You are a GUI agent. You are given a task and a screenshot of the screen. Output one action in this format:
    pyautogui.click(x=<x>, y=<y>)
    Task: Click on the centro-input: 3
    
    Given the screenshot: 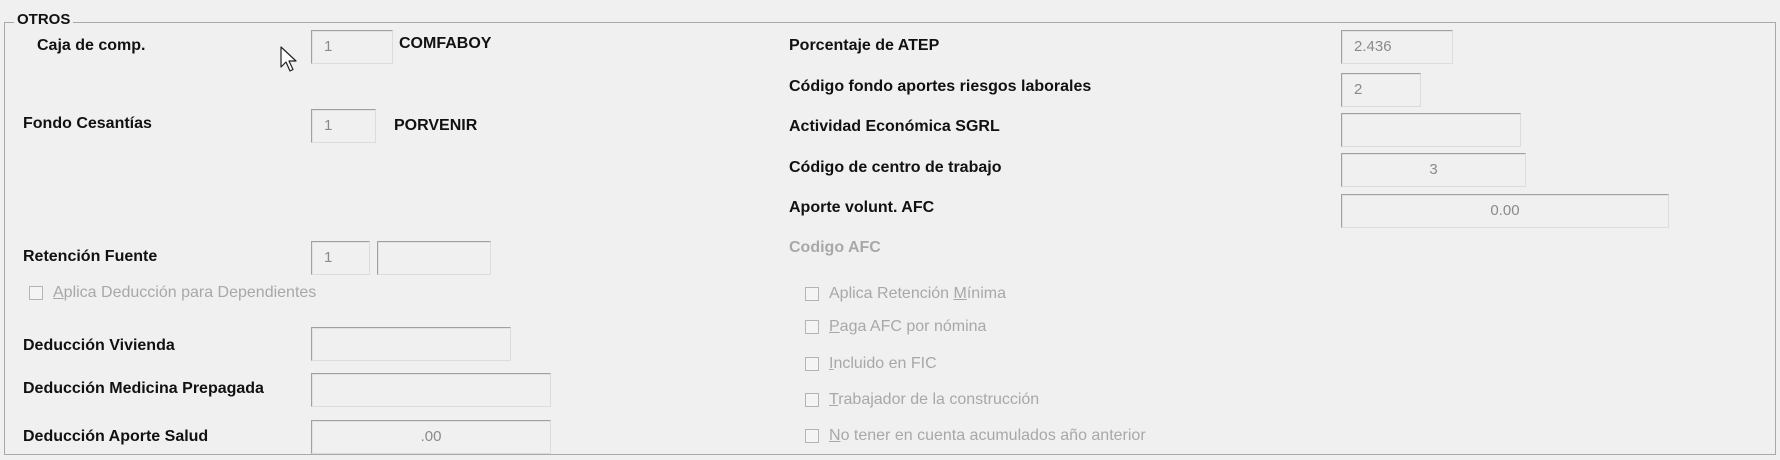 What is the action you would take?
    pyautogui.click(x=1433, y=170)
    